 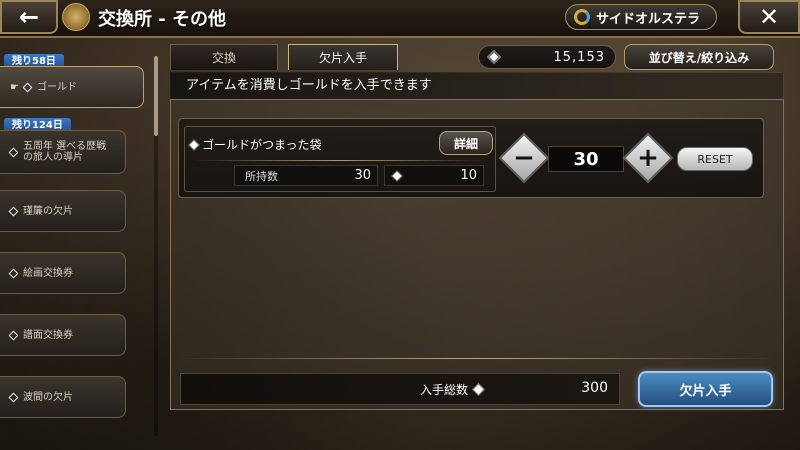 What do you see at coordinates (162, 19) in the screenshot?
I see `page-title: 交換所 - その他` at bounding box center [162, 19].